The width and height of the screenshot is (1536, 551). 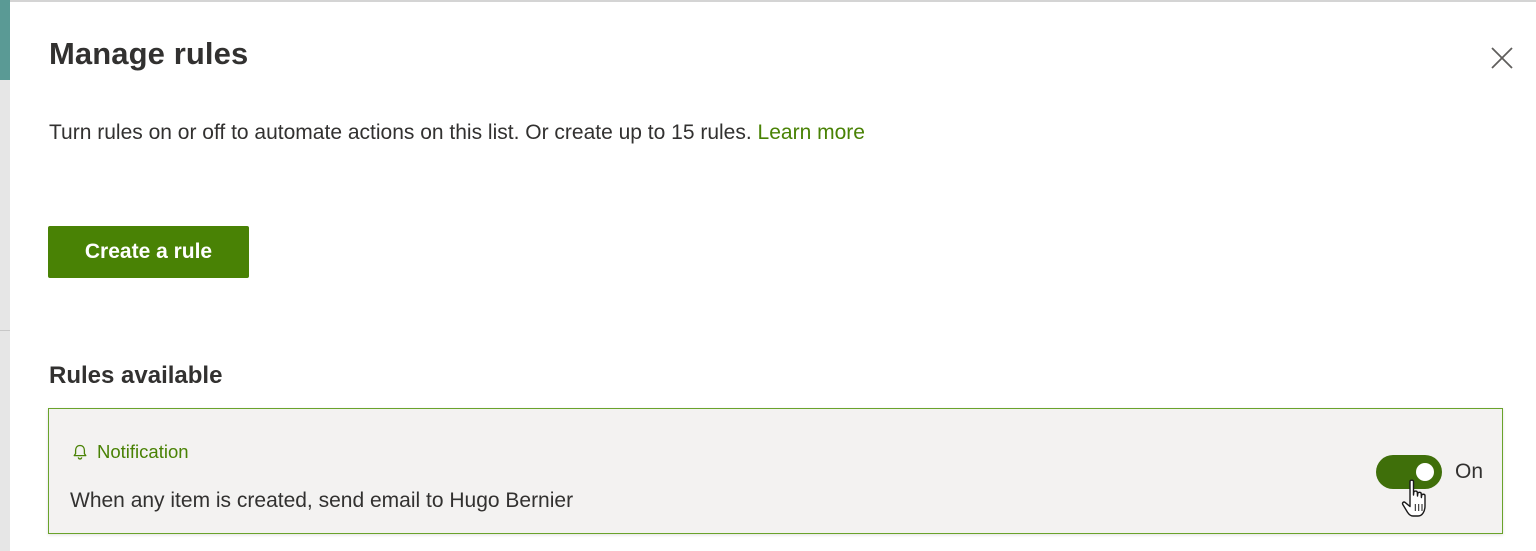 I want to click on close-button, so click(x=1502, y=58).